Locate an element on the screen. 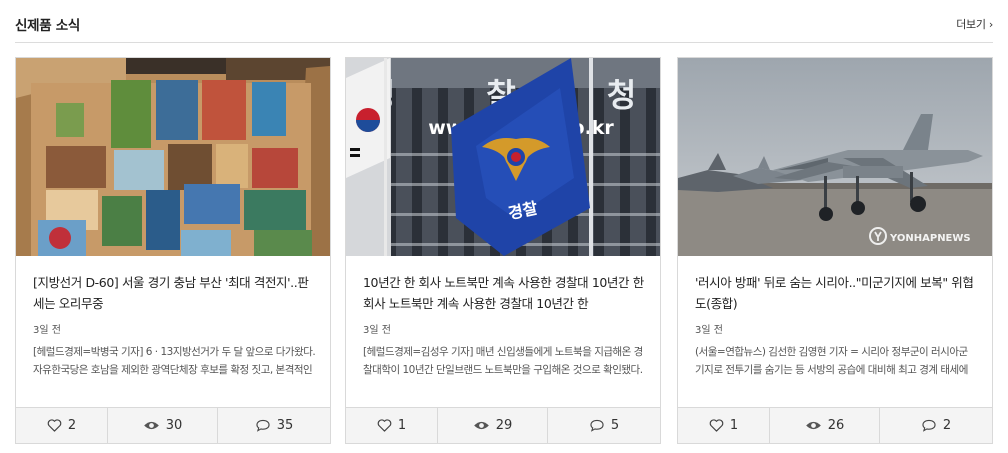  view-count-stat: 29 is located at coordinates (493, 425).